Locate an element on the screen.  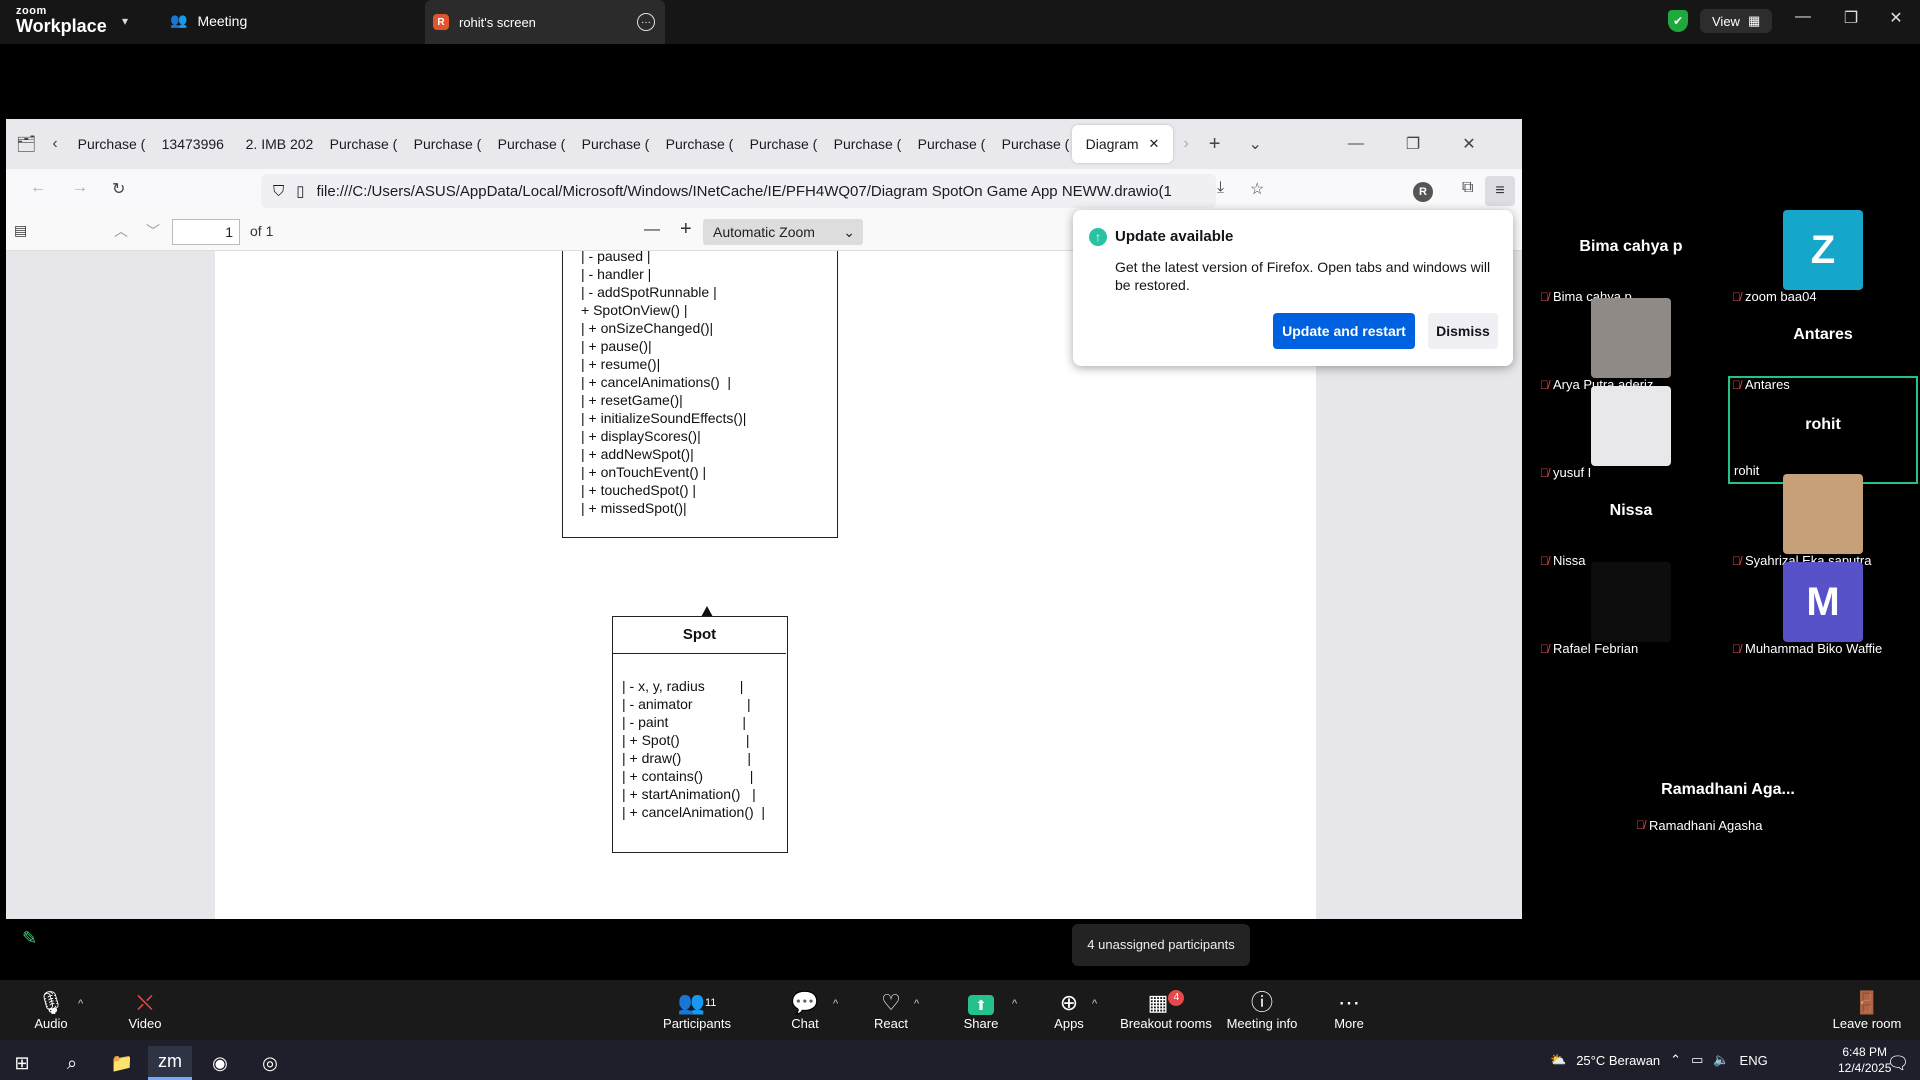
show-hidden-icons-icon: ⌃ is located at coordinates (1675, 1060).